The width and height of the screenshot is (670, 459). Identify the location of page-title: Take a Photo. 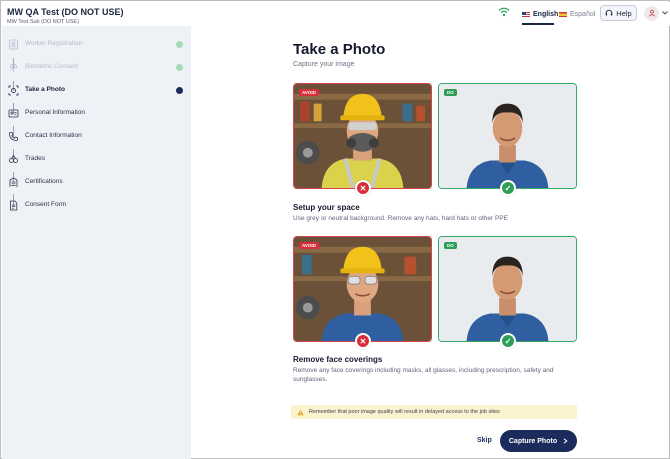
(339, 49).